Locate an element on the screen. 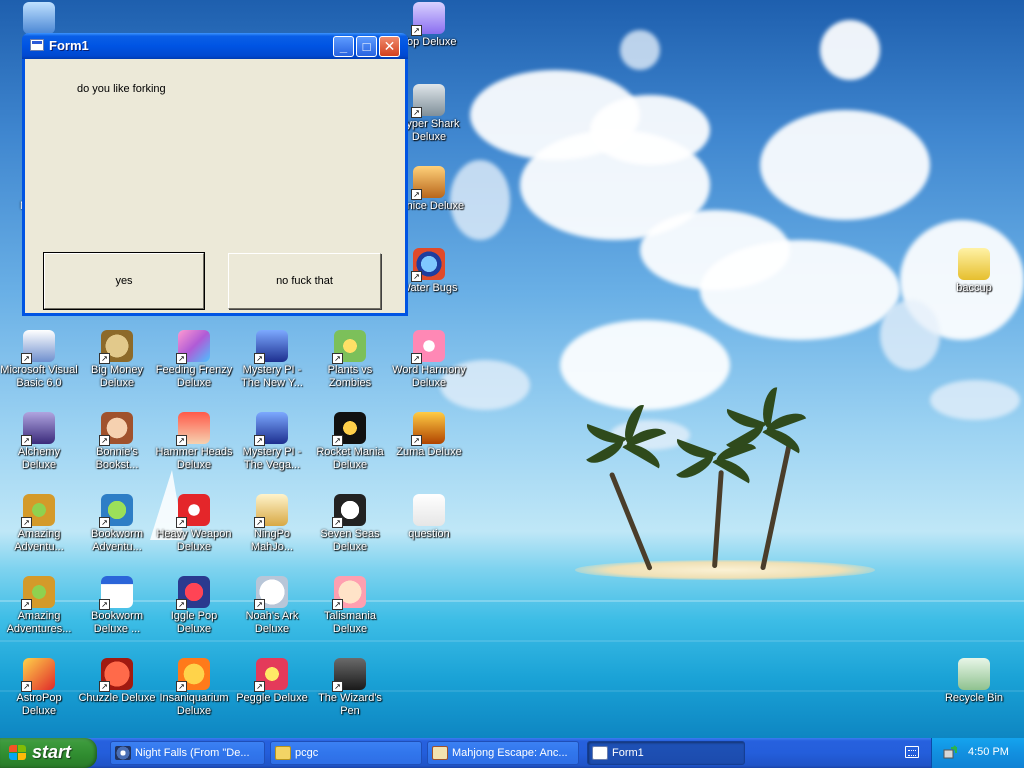 Image resolution: width=1024 pixels, height=768 pixels. desktop-icon: baccup is located at coordinates (974, 271).